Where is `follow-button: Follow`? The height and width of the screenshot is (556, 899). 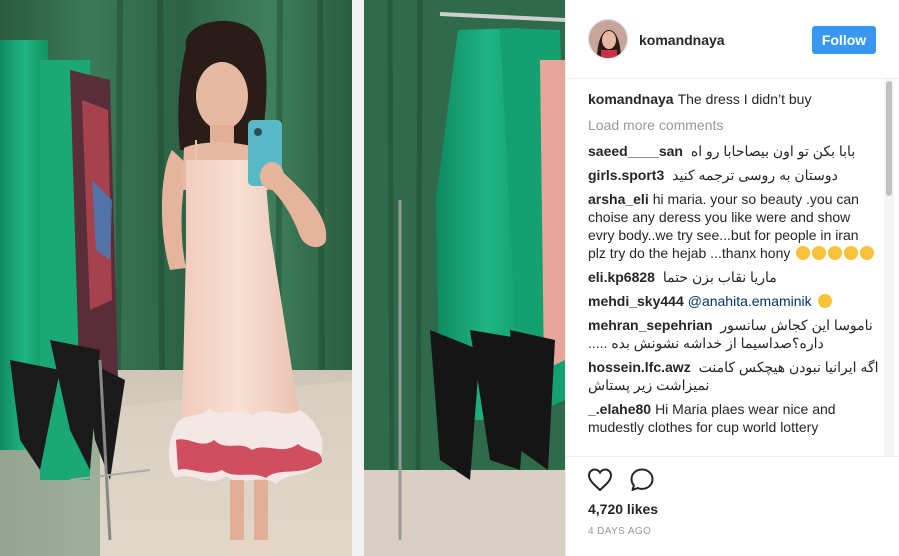 follow-button: Follow is located at coordinates (844, 40).